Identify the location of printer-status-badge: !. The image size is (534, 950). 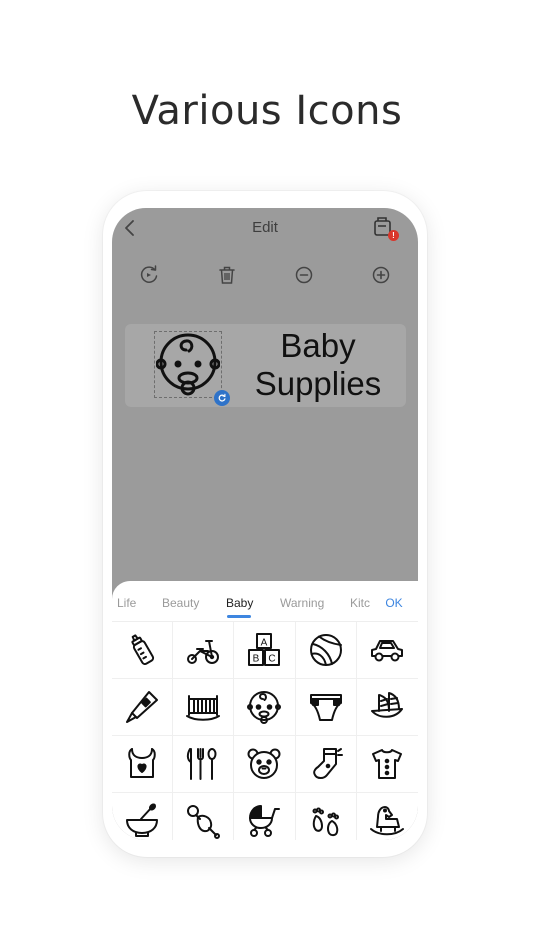
(393, 235).